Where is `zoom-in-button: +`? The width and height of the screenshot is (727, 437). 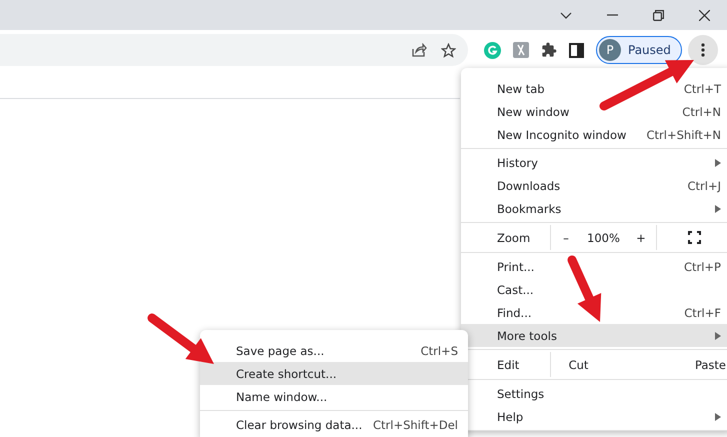
zoom-in-button: + is located at coordinates (641, 237).